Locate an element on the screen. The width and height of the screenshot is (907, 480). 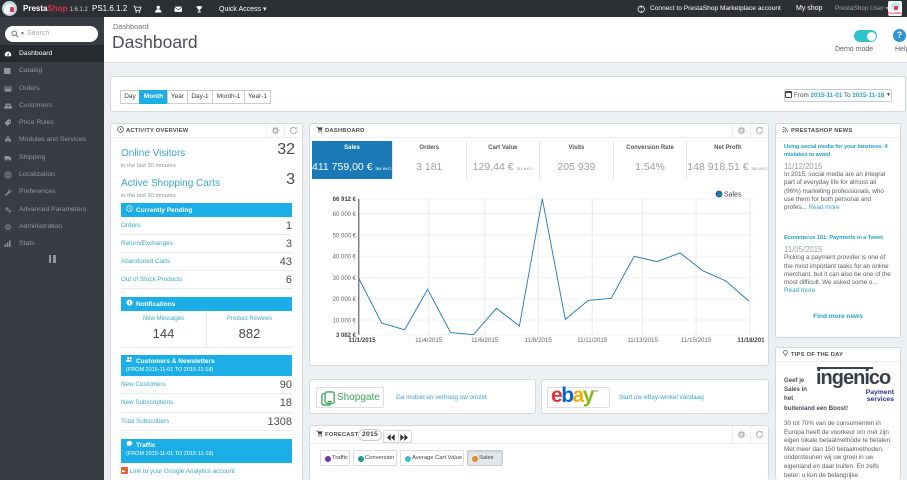
svg-text: 40 000 € is located at coordinates (345, 258).